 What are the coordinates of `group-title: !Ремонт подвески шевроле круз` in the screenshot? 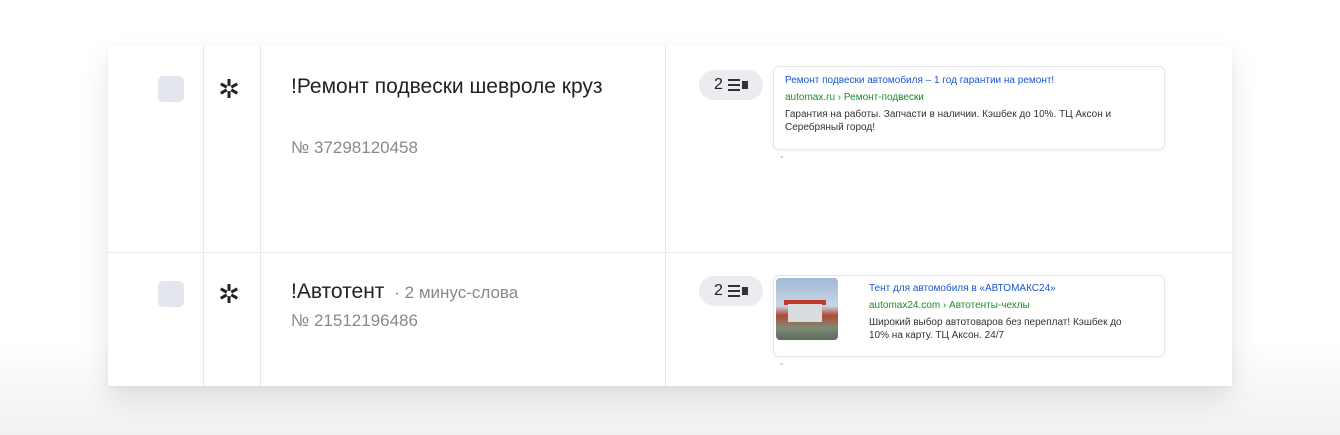 It's located at (461, 86).